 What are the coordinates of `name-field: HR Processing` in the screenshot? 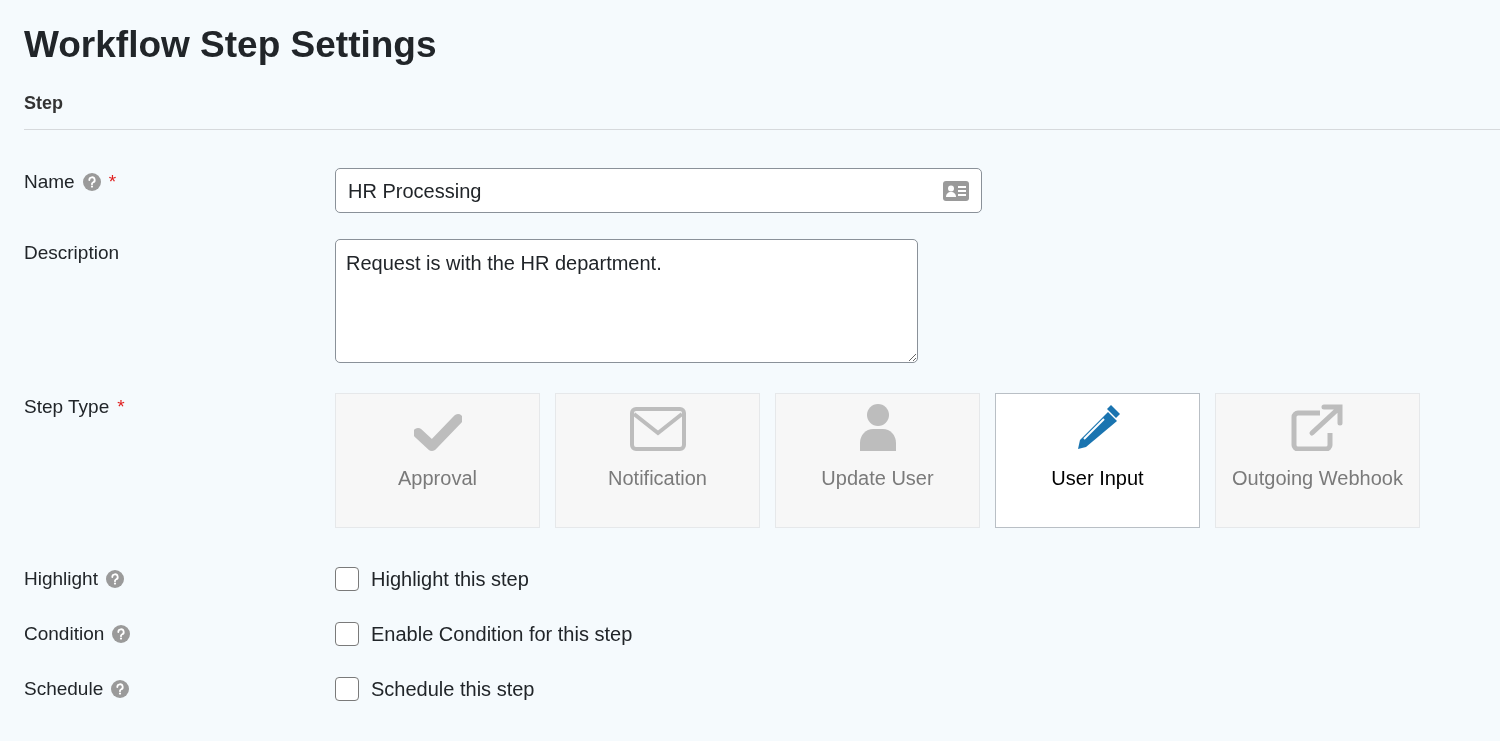 It's located at (658, 191).